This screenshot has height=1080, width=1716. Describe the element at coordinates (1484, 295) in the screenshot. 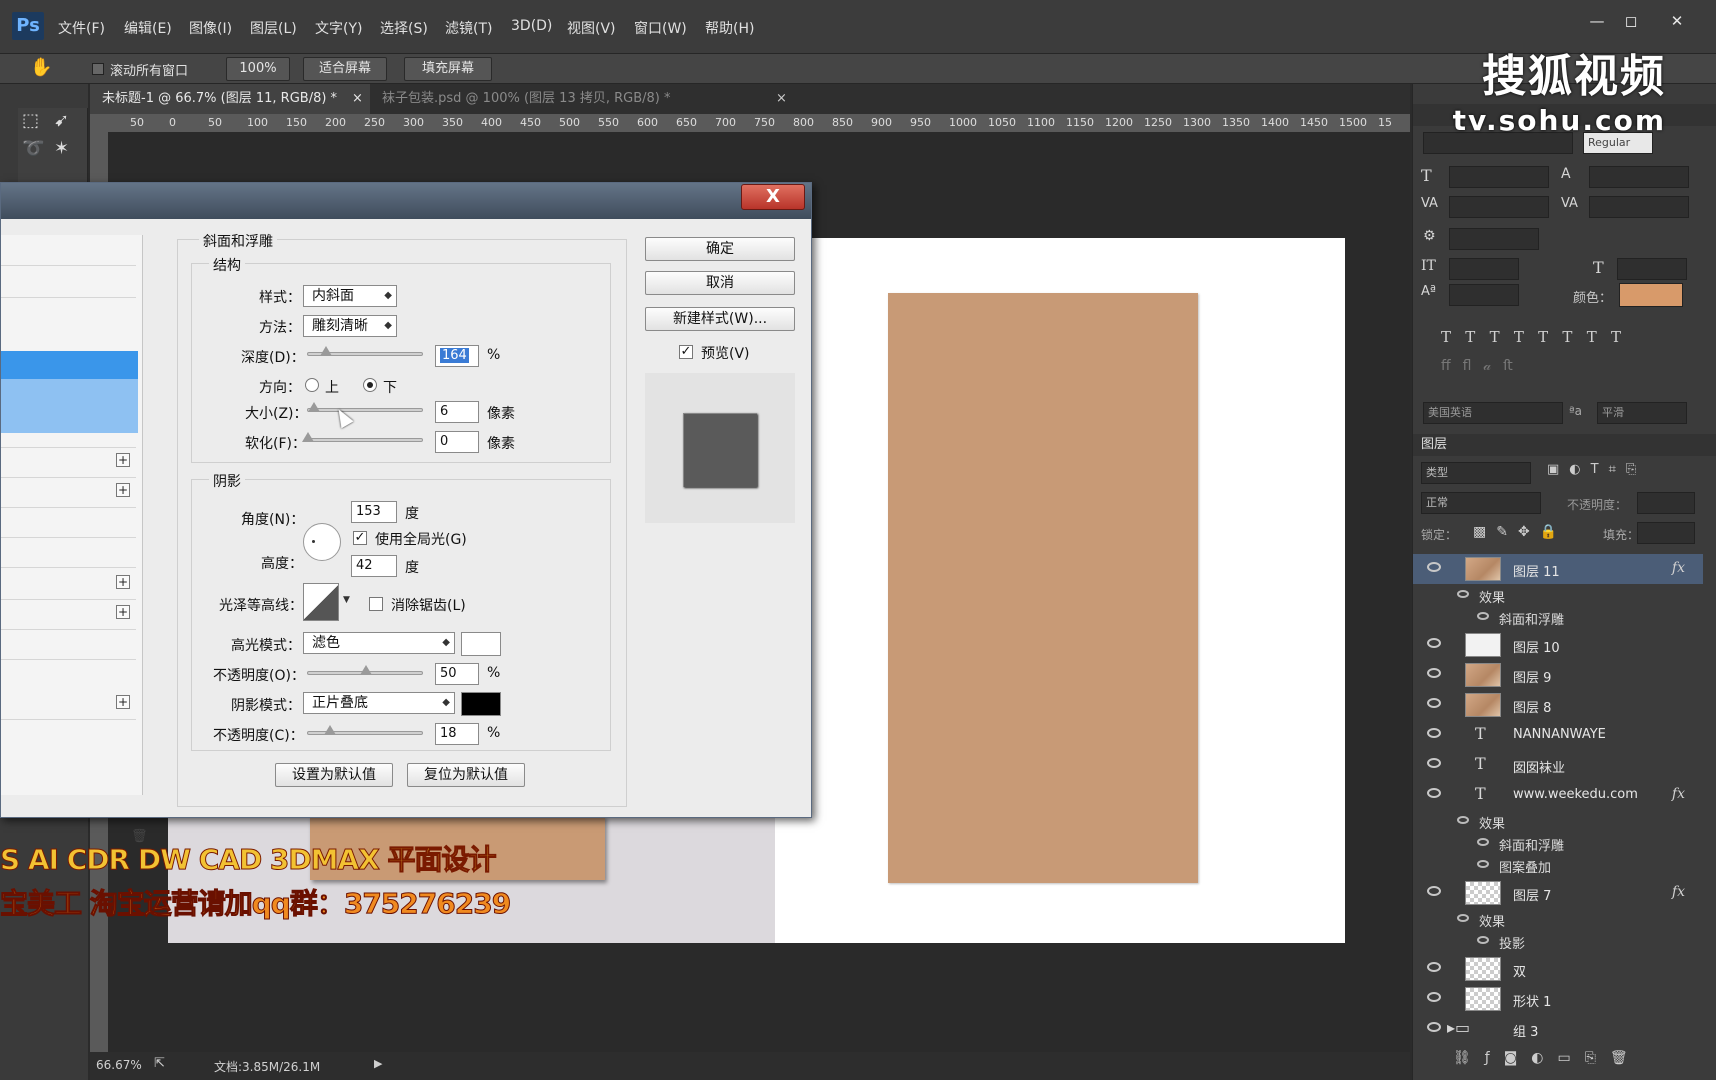

I see `baseline-shift-field` at that location.